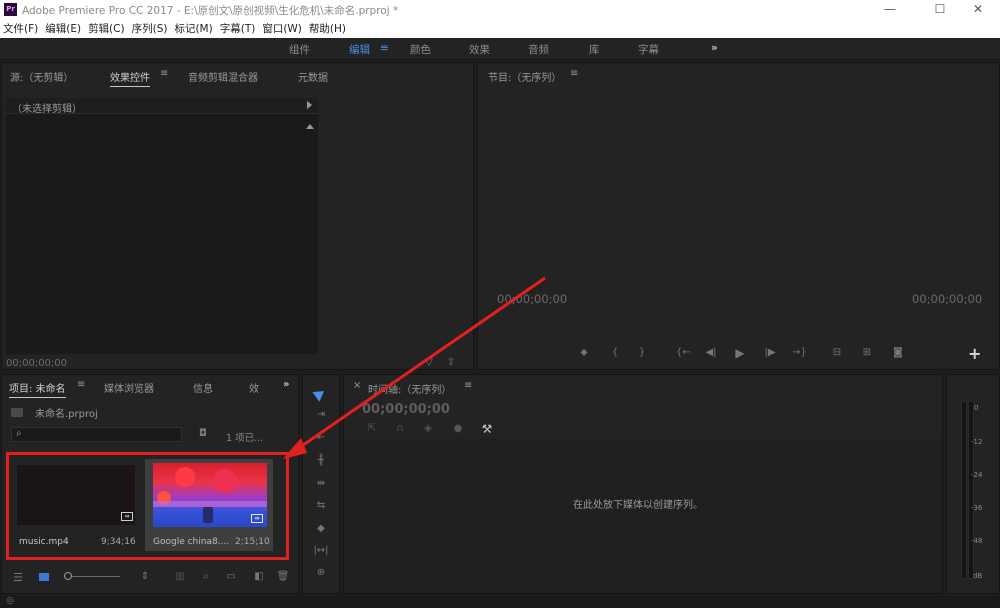 This screenshot has height=608, width=1000. I want to click on go-to-in-icon: {←, so click(683, 352).